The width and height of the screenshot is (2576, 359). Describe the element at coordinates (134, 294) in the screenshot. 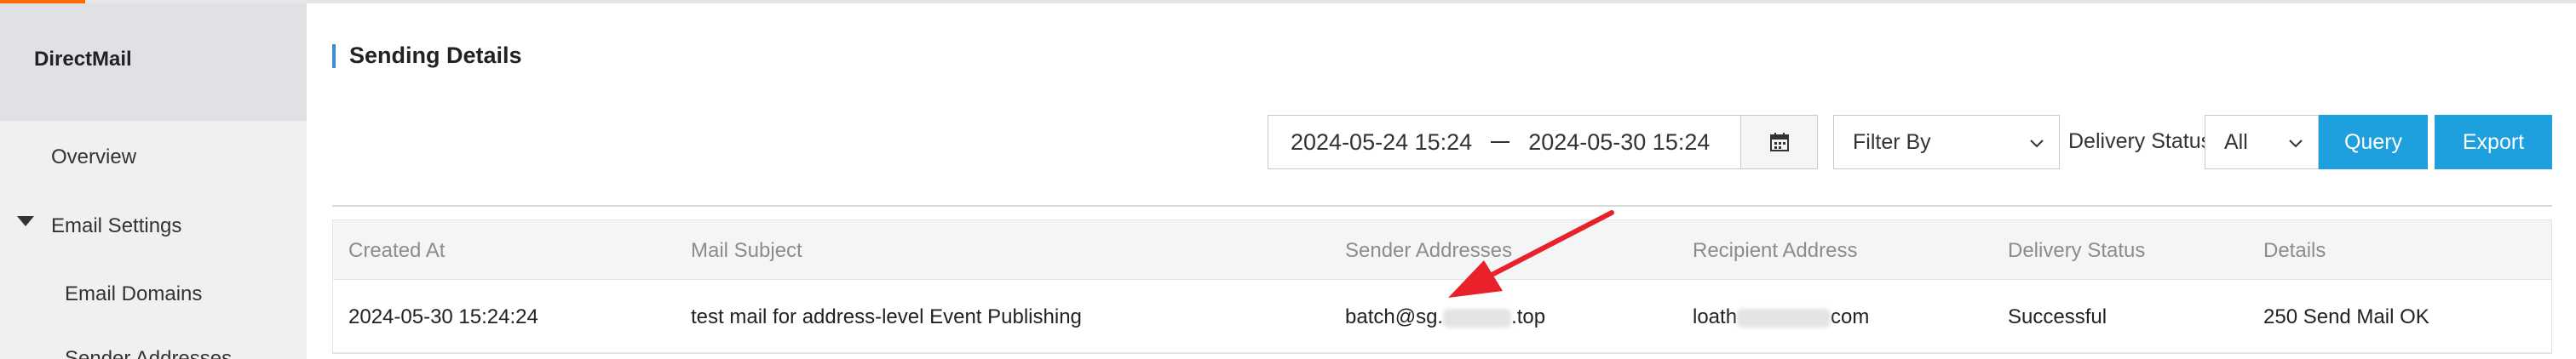

I see `sidebar-item-email-domains: Email Domains` at that location.